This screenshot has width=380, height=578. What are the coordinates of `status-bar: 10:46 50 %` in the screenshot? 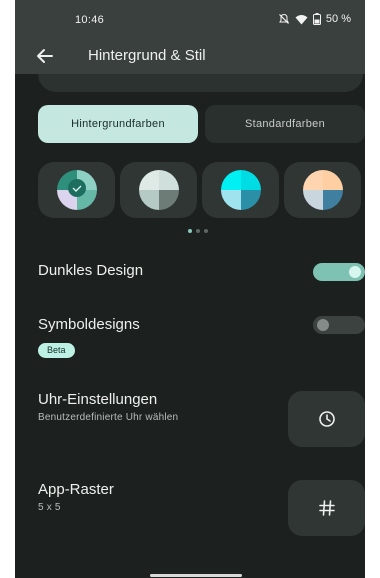 It's located at (190, 20).